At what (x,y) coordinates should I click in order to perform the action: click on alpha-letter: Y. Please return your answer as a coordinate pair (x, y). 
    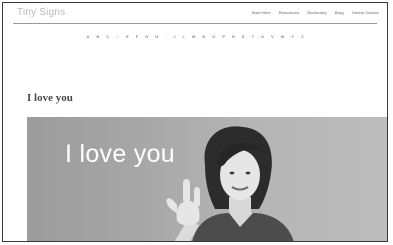
    Looking at the image, I should click on (292, 36).